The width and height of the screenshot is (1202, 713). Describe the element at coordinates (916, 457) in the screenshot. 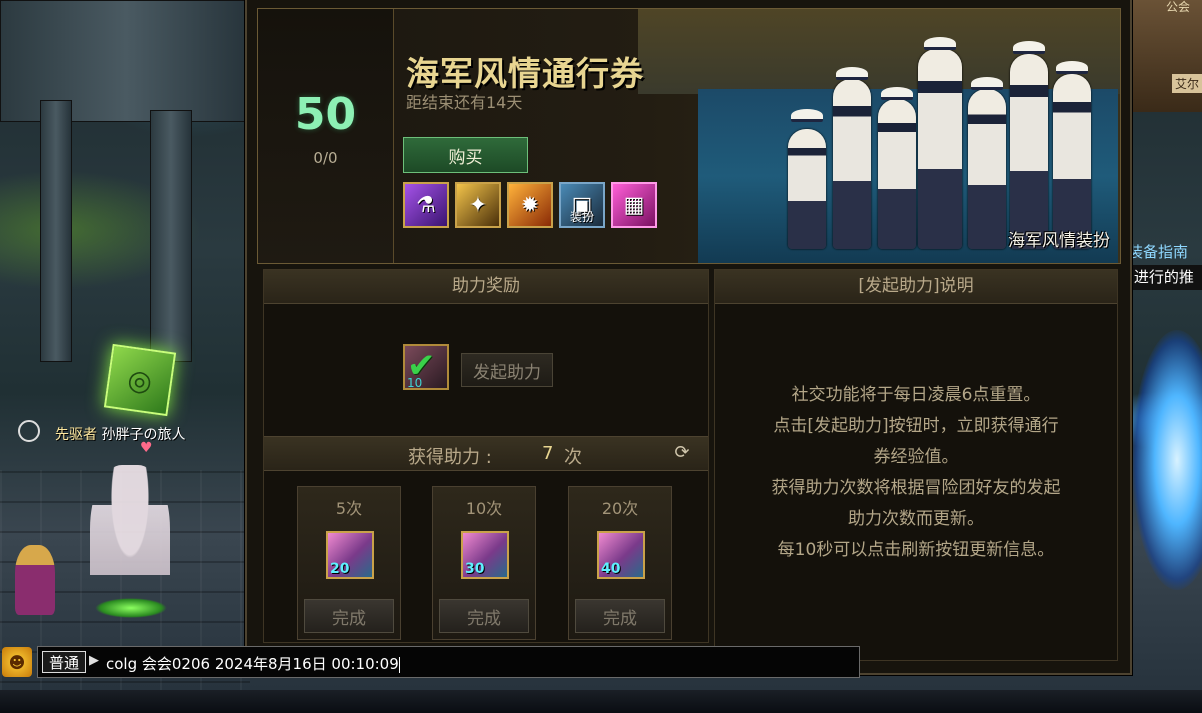

I see `explanation-line: 券经验值。` at that location.